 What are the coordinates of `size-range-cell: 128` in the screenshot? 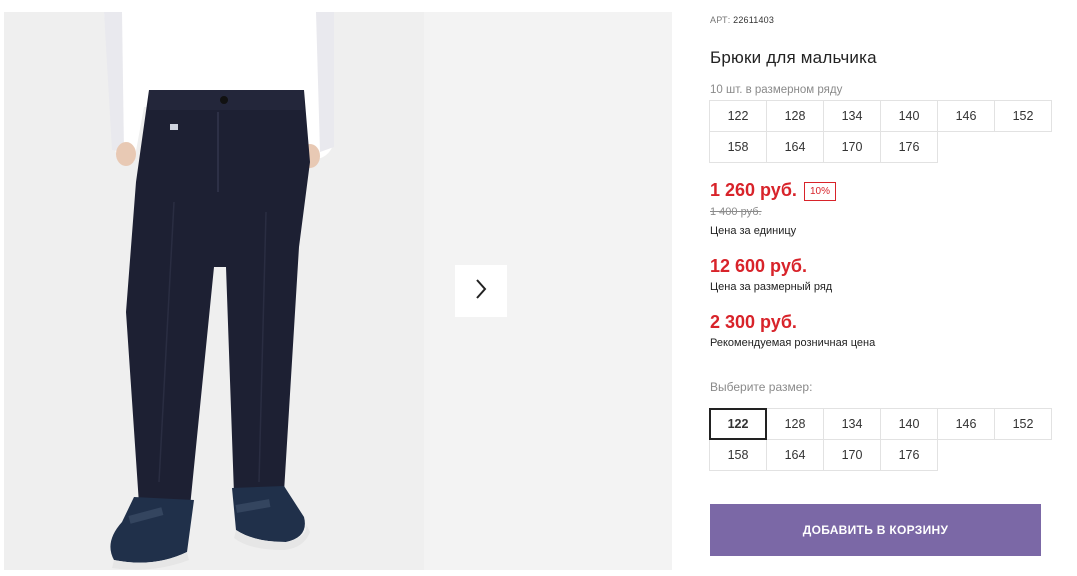 It's located at (795, 116).